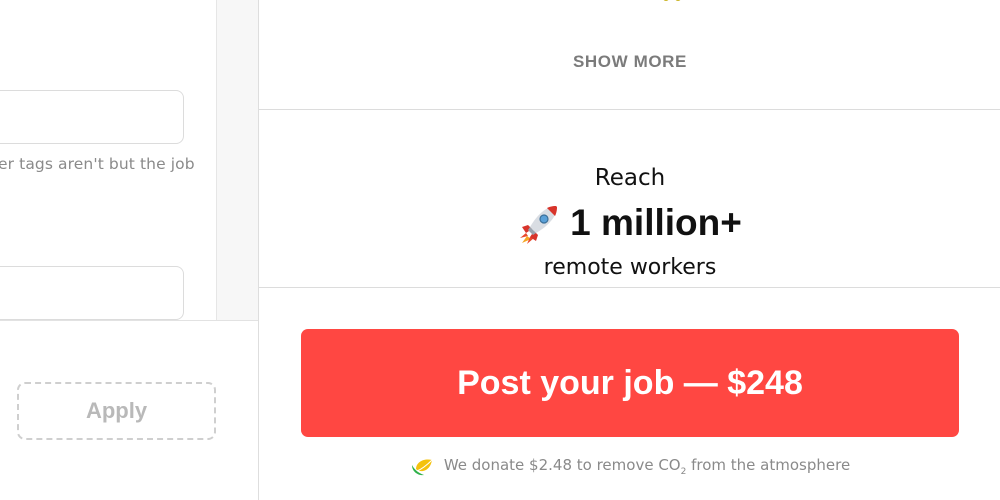  What do you see at coordinates (656, 222) in the screenshot?
I see `reach-headline: 1 million+` at bounding box center [656, 222].